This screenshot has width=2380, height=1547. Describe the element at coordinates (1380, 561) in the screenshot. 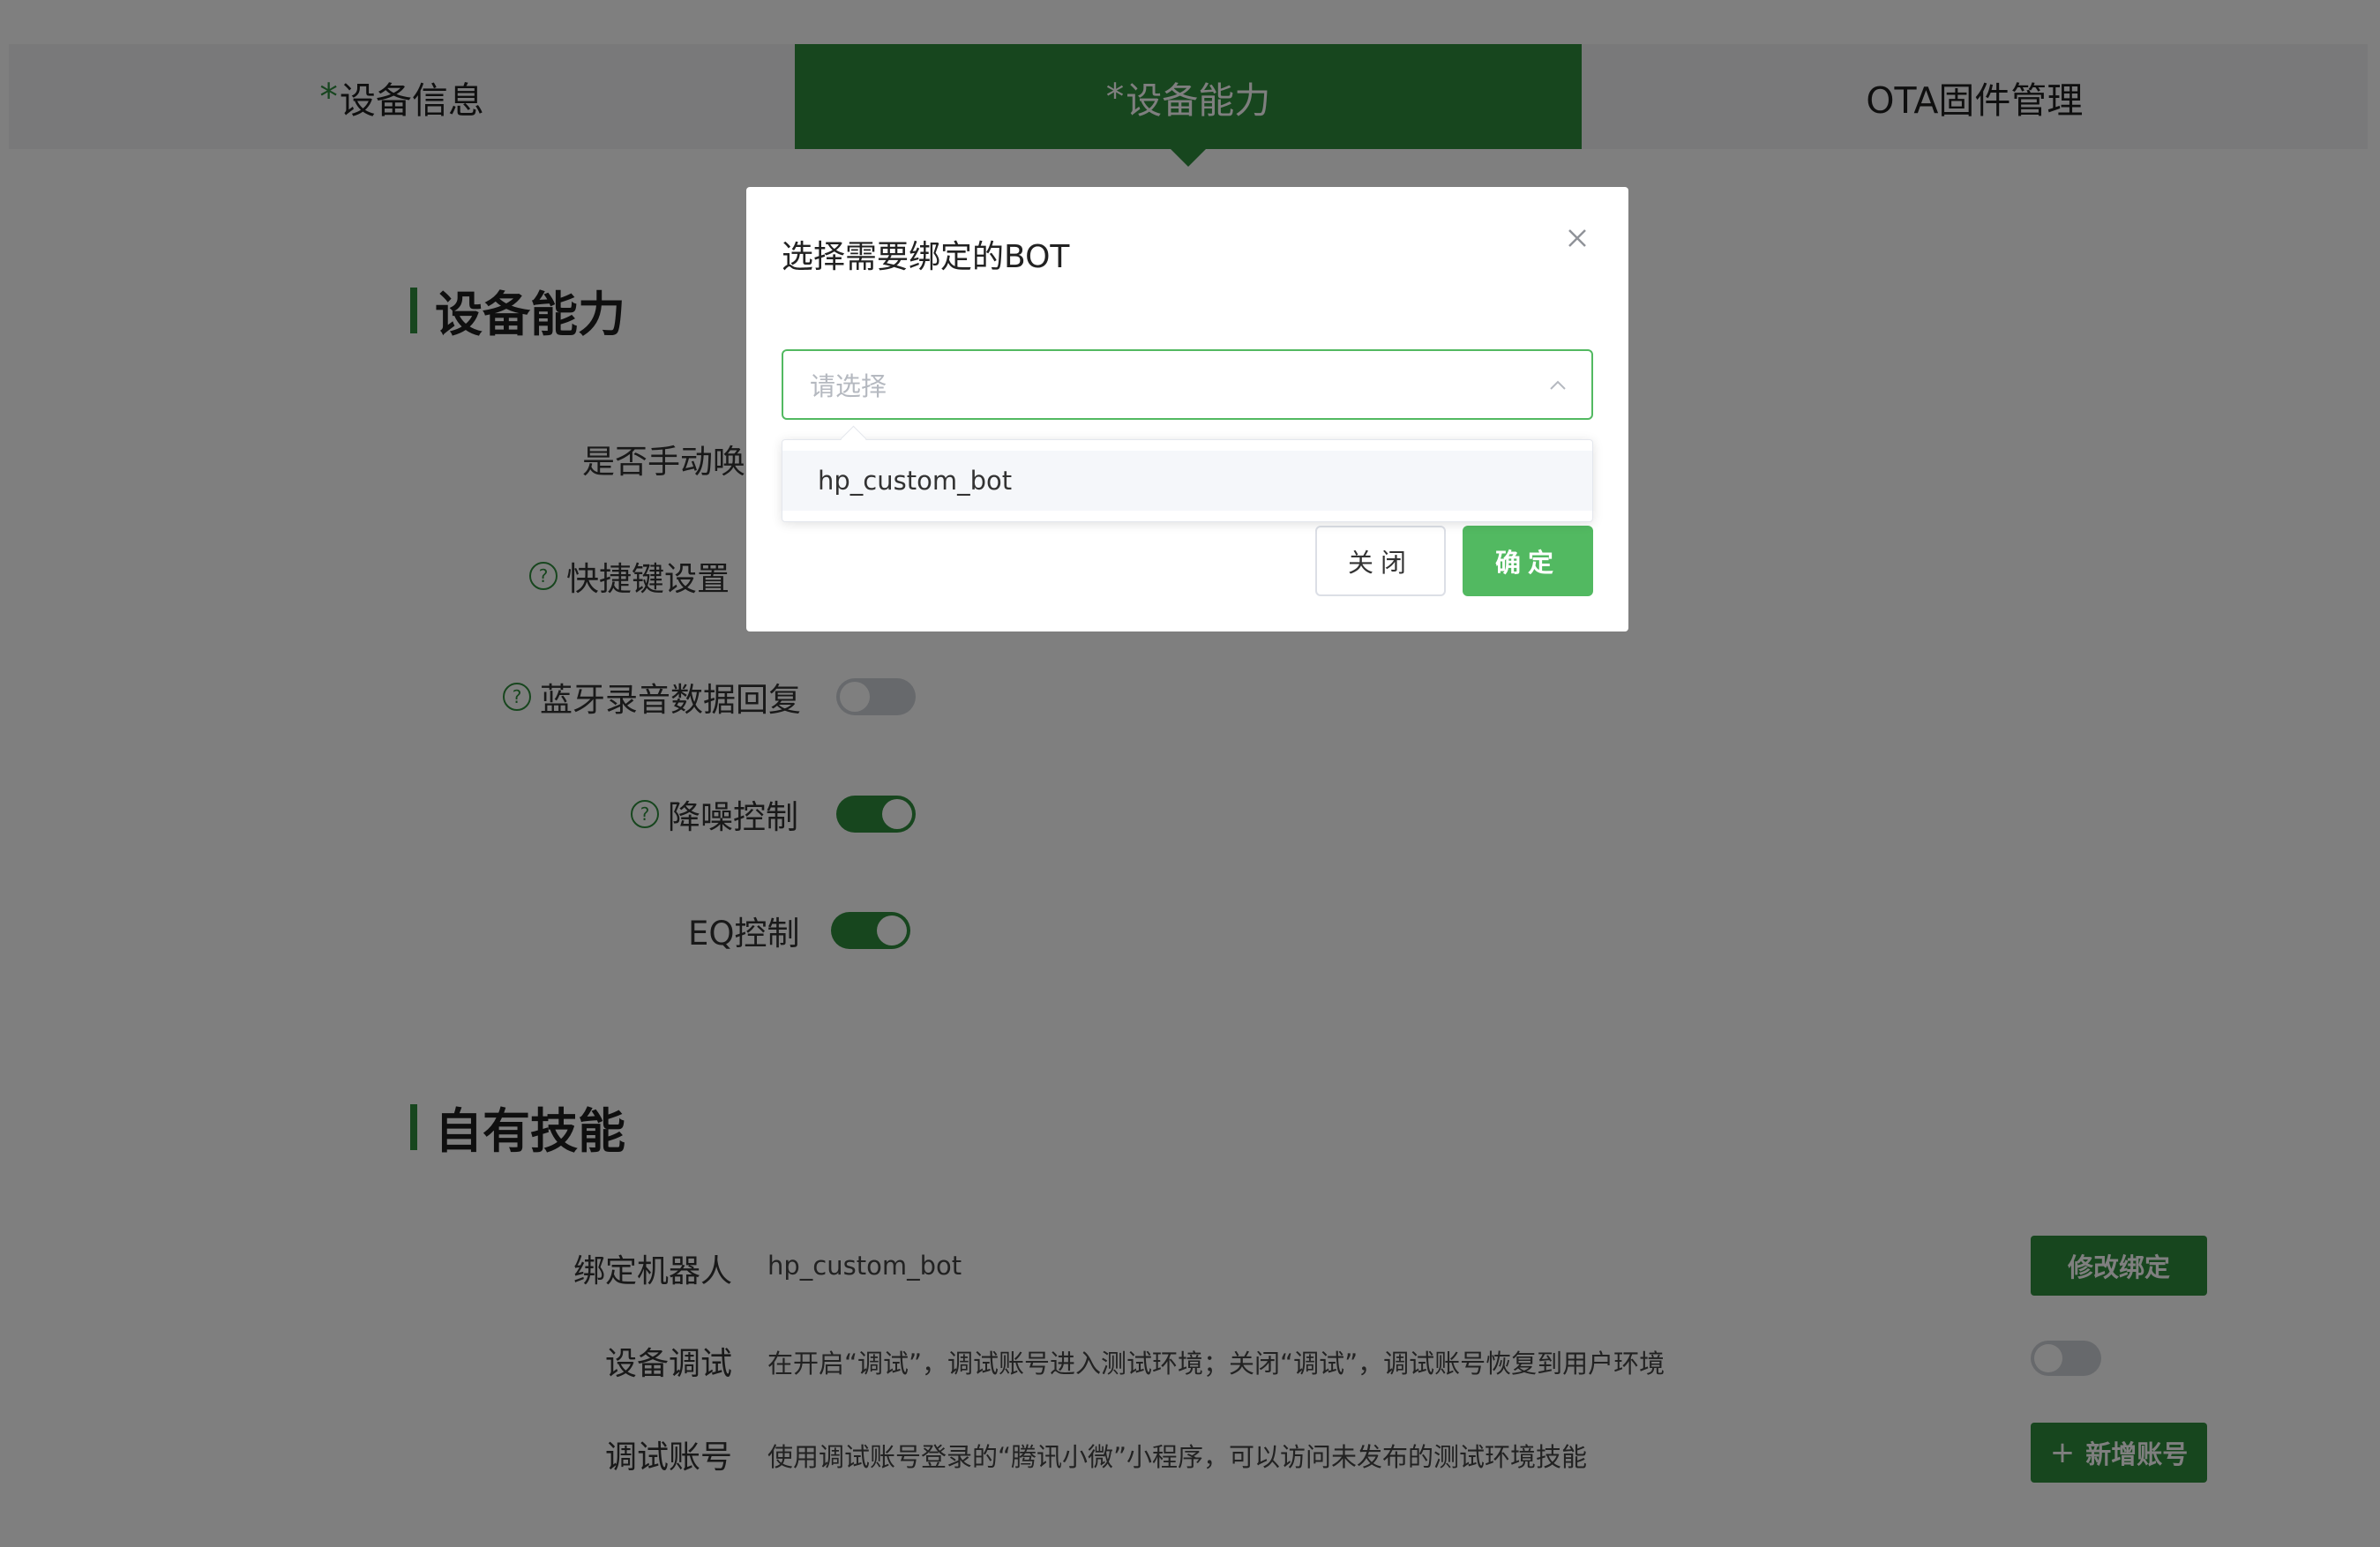

I see `close-button: 关闭` at that location.